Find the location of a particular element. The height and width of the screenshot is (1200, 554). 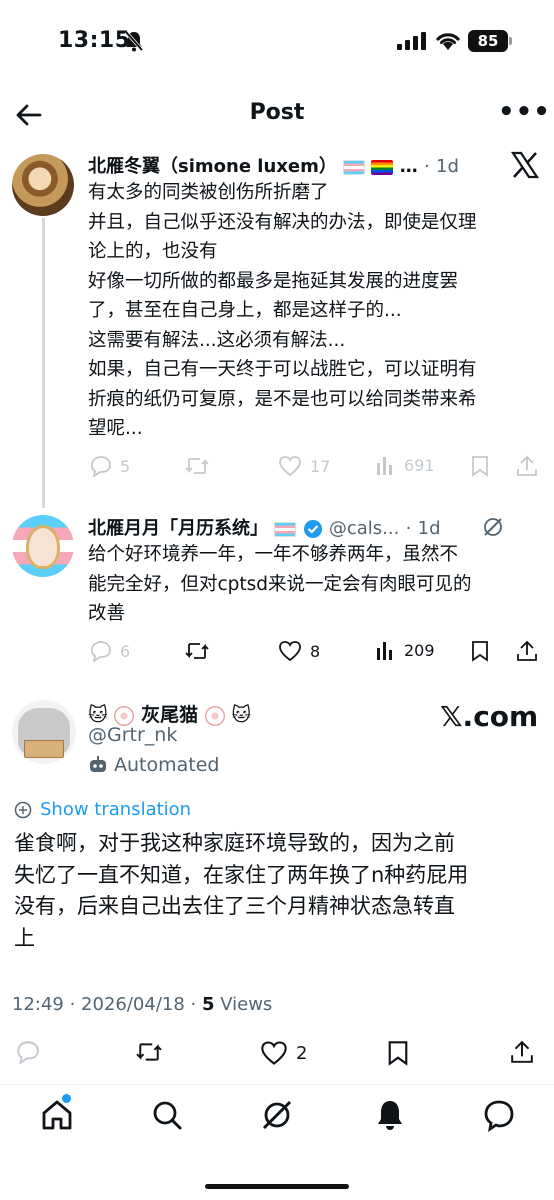

verified-badge-icon is located at coordinates (312, 529).